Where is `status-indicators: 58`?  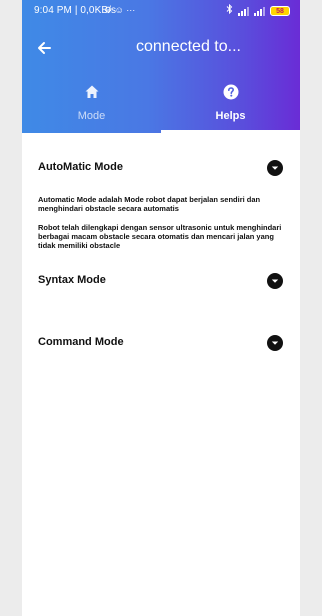 status-indicators: 58 is located at coordinates (258, 10).